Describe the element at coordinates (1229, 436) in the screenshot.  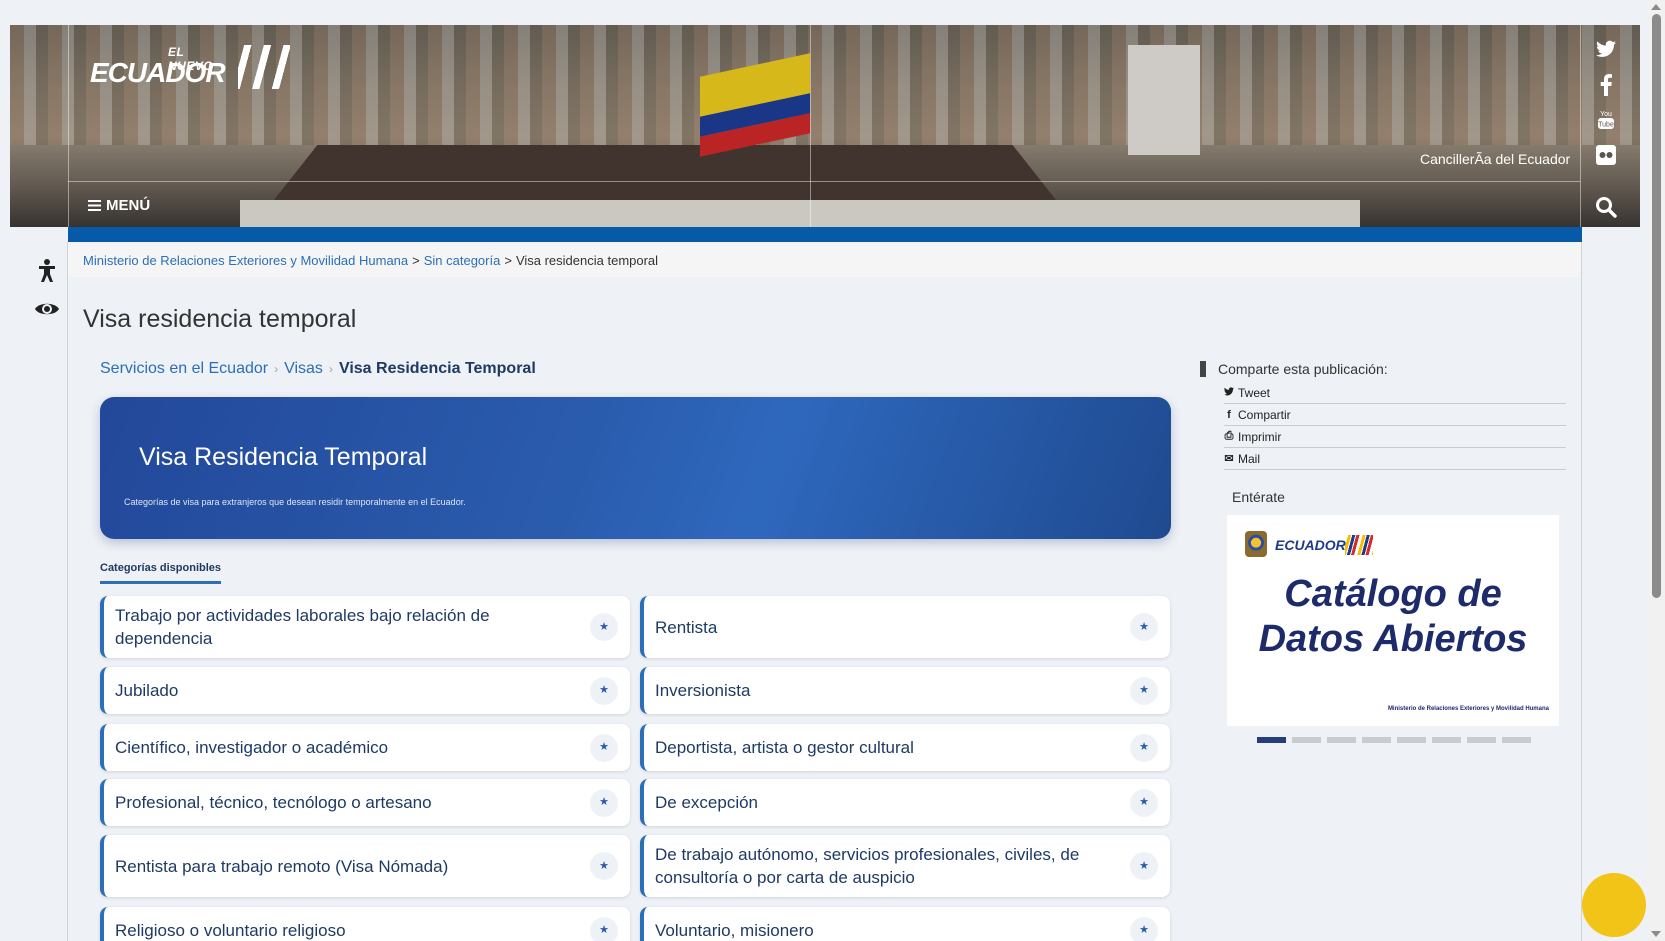
I see `print-icon: ⎙` at that location.